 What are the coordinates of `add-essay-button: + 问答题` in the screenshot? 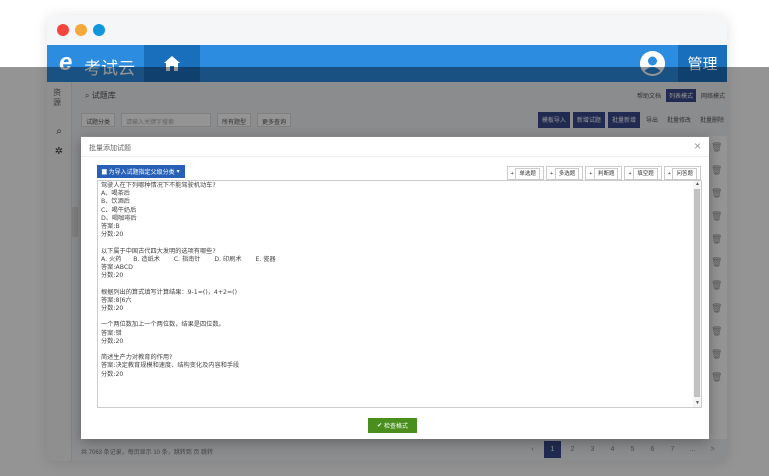 It's located at (682, 173).